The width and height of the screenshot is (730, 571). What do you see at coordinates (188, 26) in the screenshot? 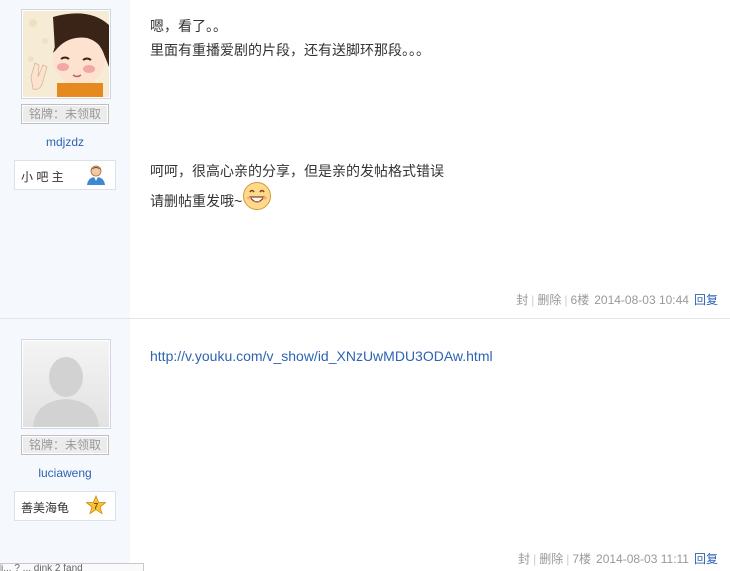
I see `post-text-line: 嗯，看了。。` at bounding box center [188, 26].